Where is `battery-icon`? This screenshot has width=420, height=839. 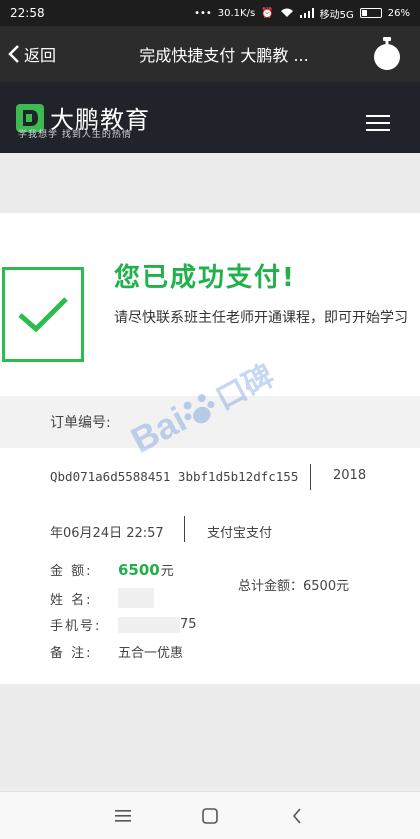 battery-icon is located at coordinates (370, 13).